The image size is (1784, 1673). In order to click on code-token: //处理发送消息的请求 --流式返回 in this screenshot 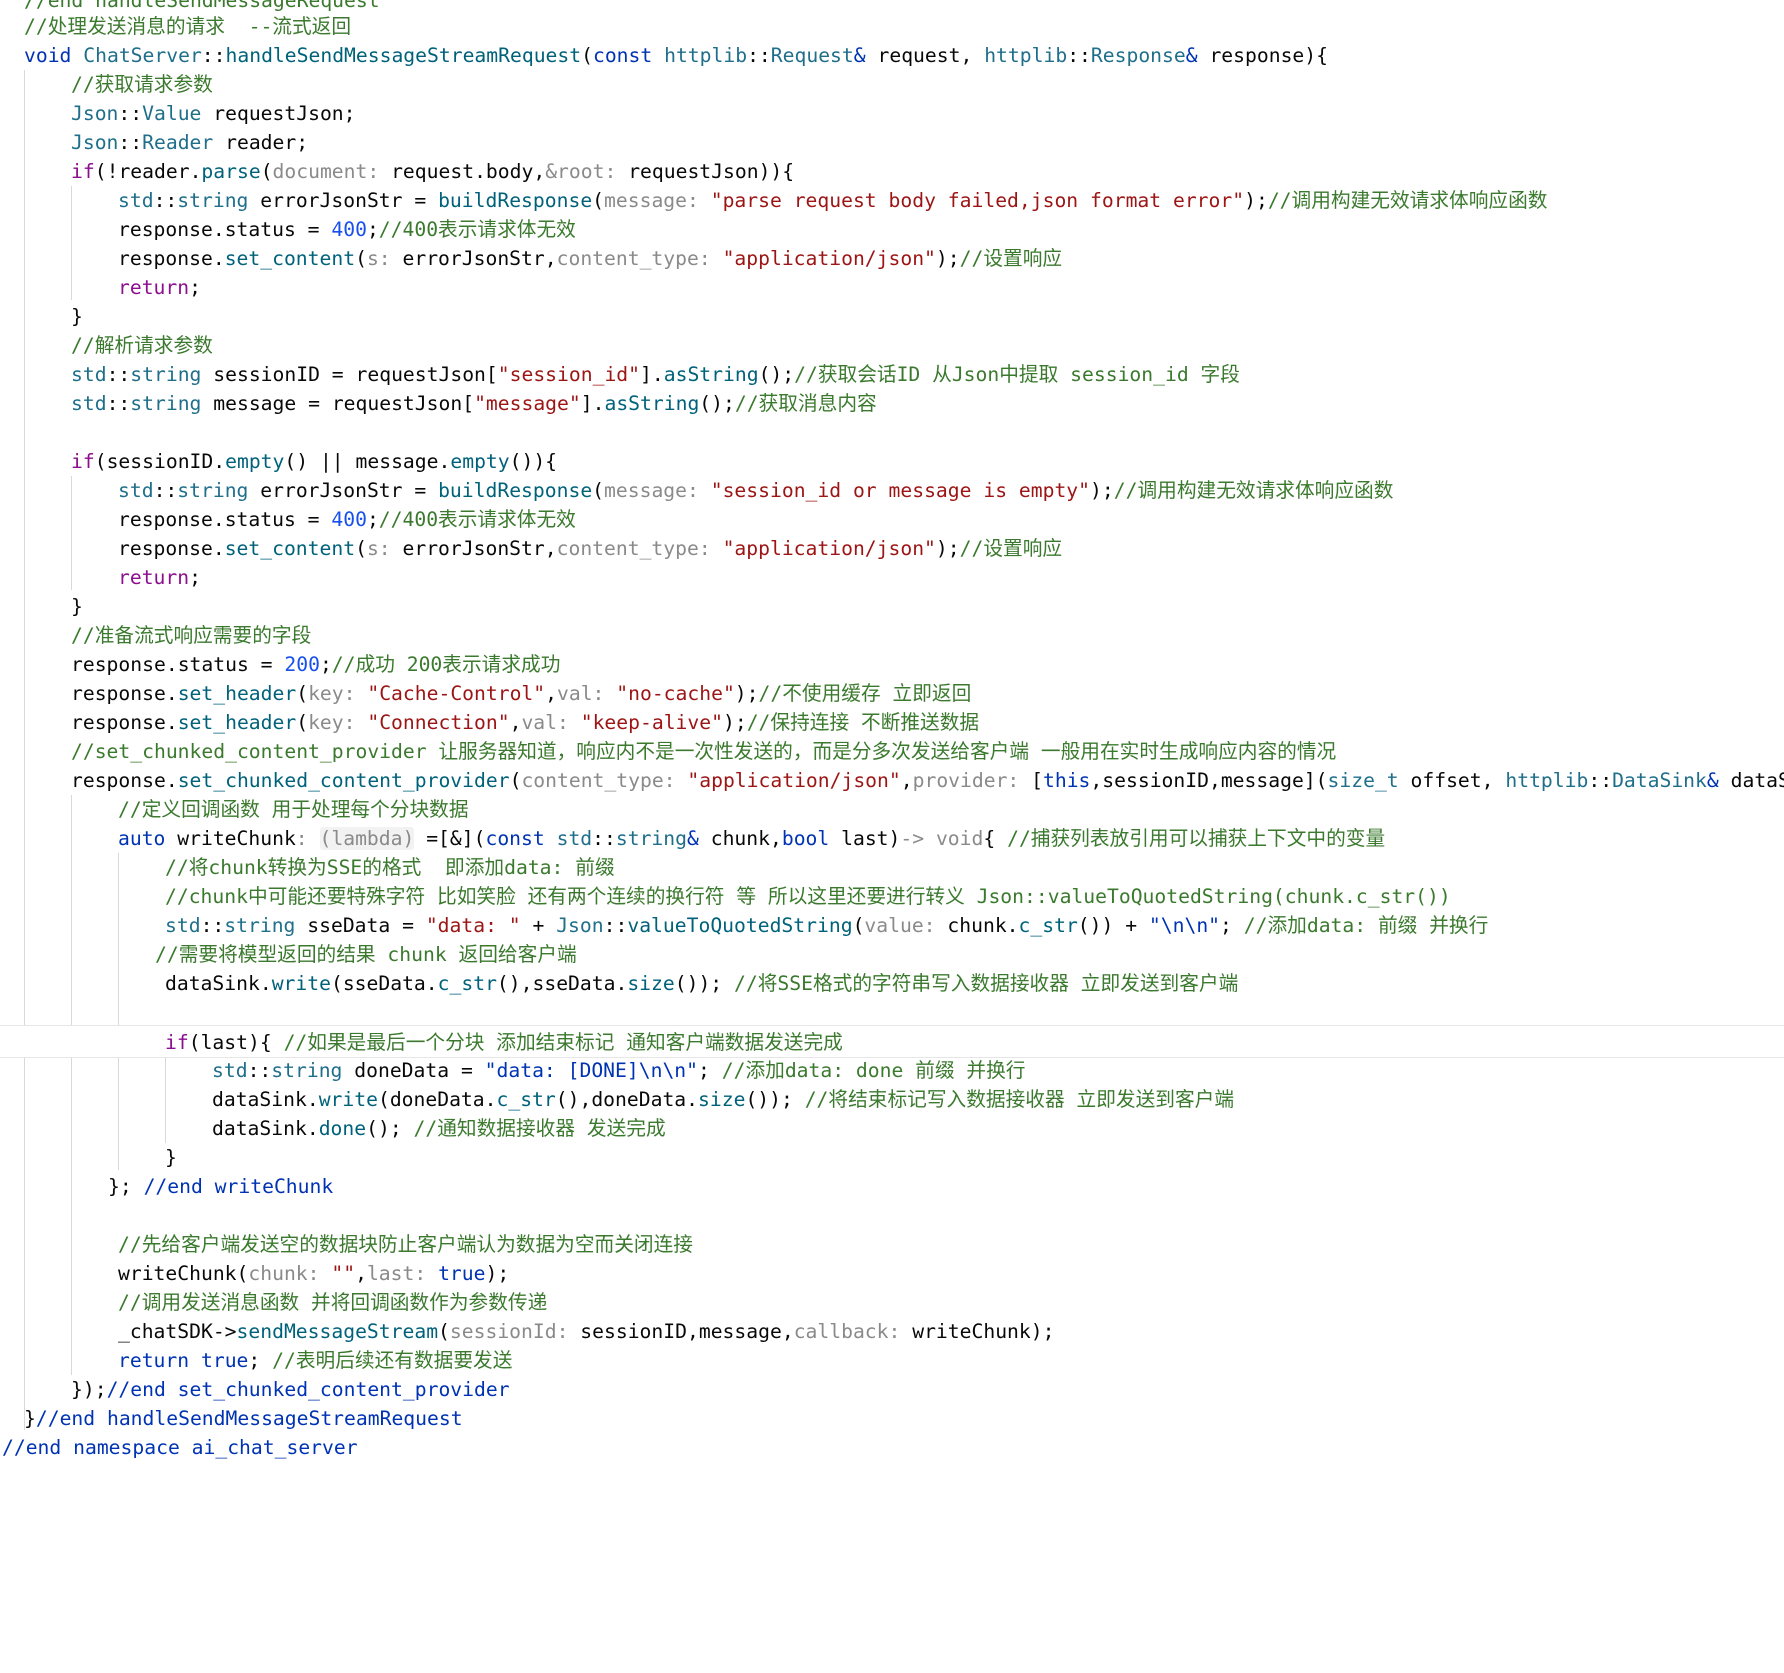, I will do `click(188, 26)`.